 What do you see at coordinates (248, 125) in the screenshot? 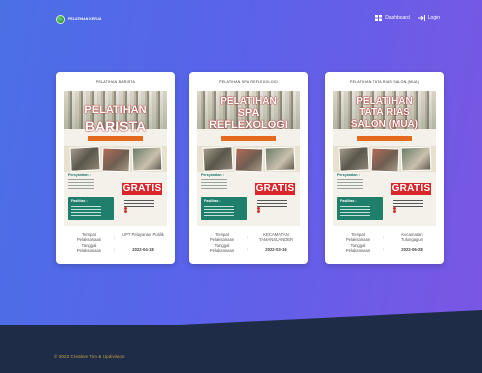
I see `poster-heading-3: REFLEXOLOGI` at bounding box center [248, 125].